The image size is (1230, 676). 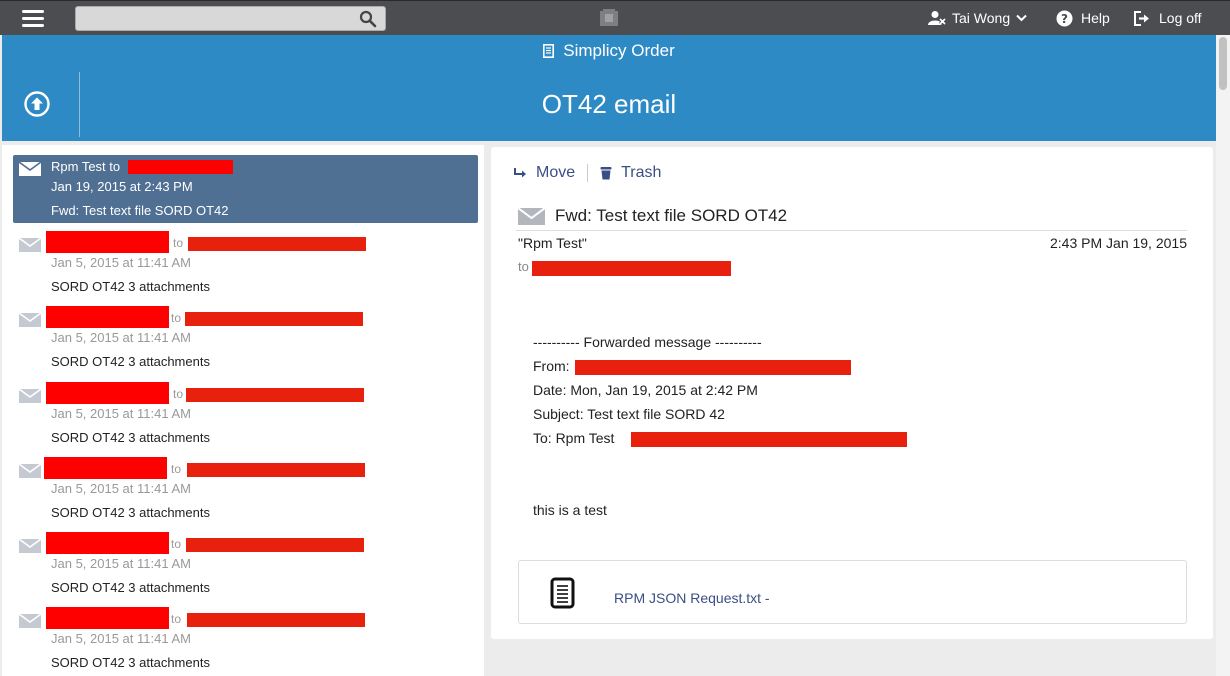 What do you see at coordinates (1180, 18) in the screenshot?
I see `logoff-label: Log off` at bounding box center [1180, 18].